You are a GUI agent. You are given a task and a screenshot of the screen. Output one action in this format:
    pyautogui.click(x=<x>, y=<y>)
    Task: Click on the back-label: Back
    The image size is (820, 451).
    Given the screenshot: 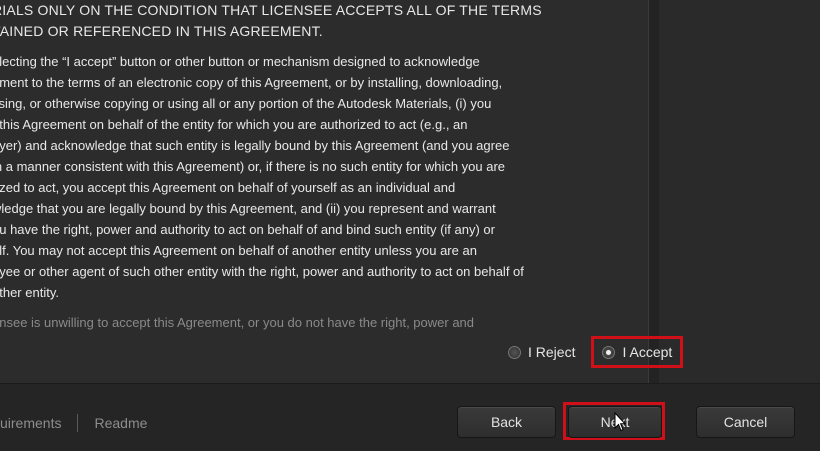 What is the action you would take?
    pyautogui.click(x=506, y=422)
    